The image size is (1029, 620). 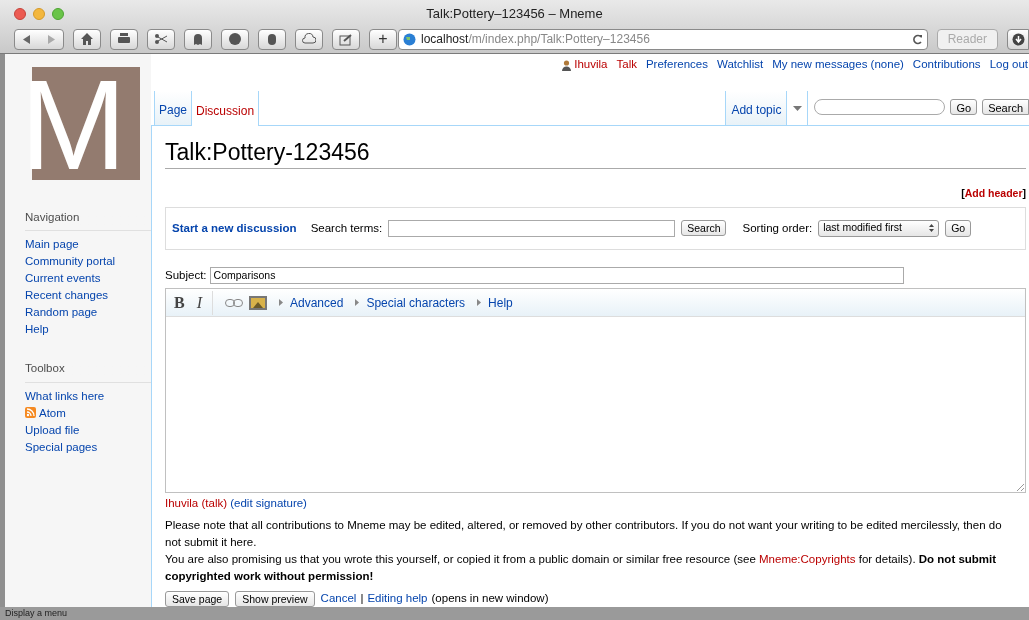 What do you see at coordinates (20, 13) in the screenshot?
I see `close-window-icon` at bounding box center [20, 13].